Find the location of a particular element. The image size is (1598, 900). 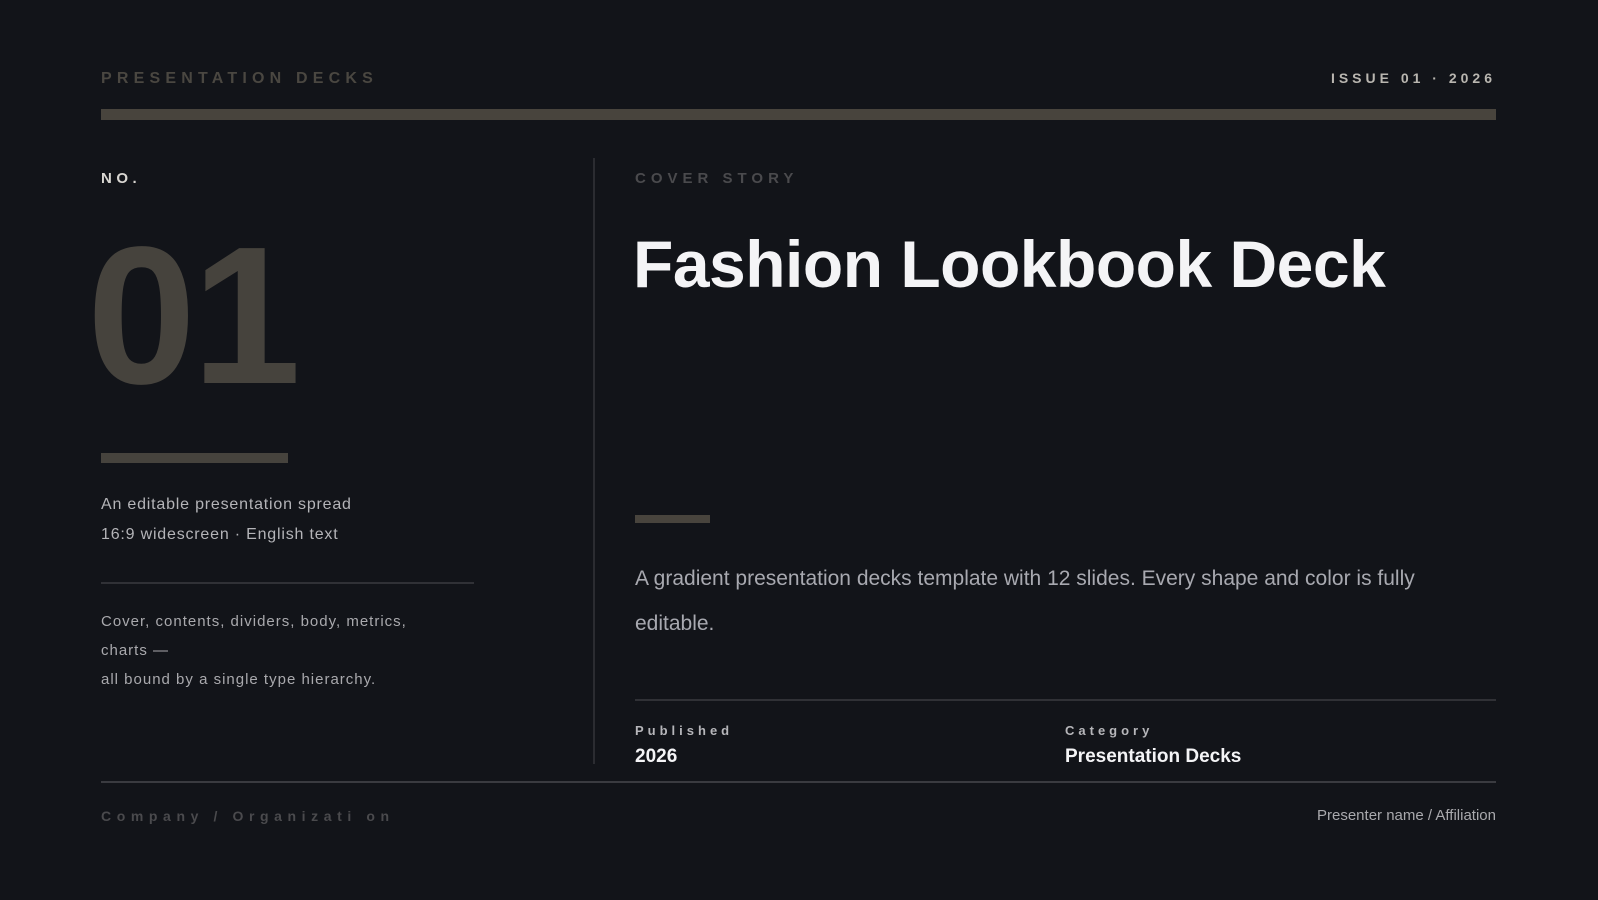

meta-divider is located at coordinates (1065, 700).